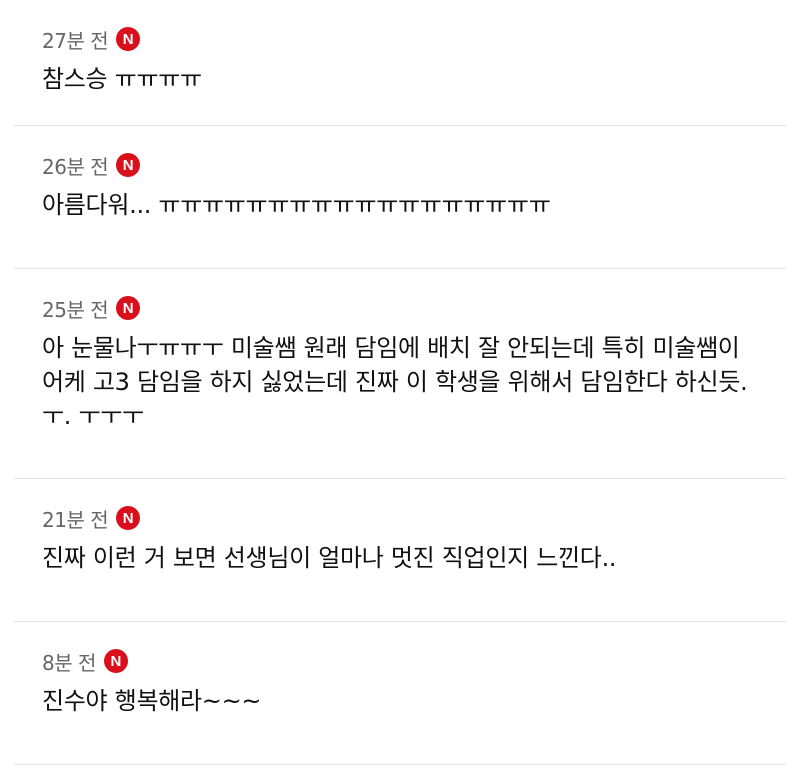  I want to click on comment-text: 진짜 이런 거 보면 선생님이 얼마나 멋진 직업인지 느낀다.., so click(329, 558).